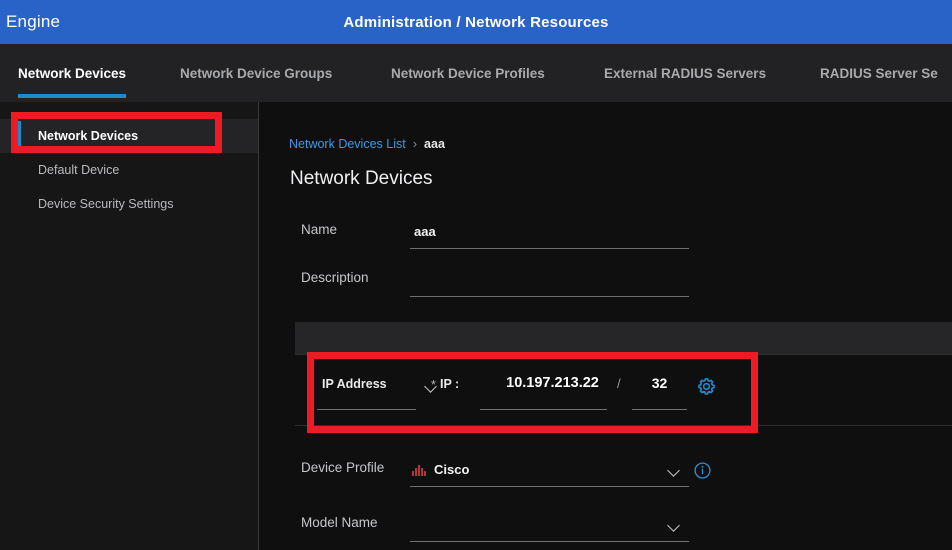  What do you see at coordinates (702, 473) in the screenshot?
I see `info-icon` at bounding box center [702, 473].